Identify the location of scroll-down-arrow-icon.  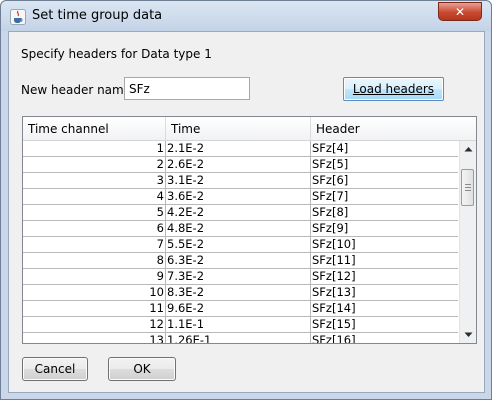
(468, 334).